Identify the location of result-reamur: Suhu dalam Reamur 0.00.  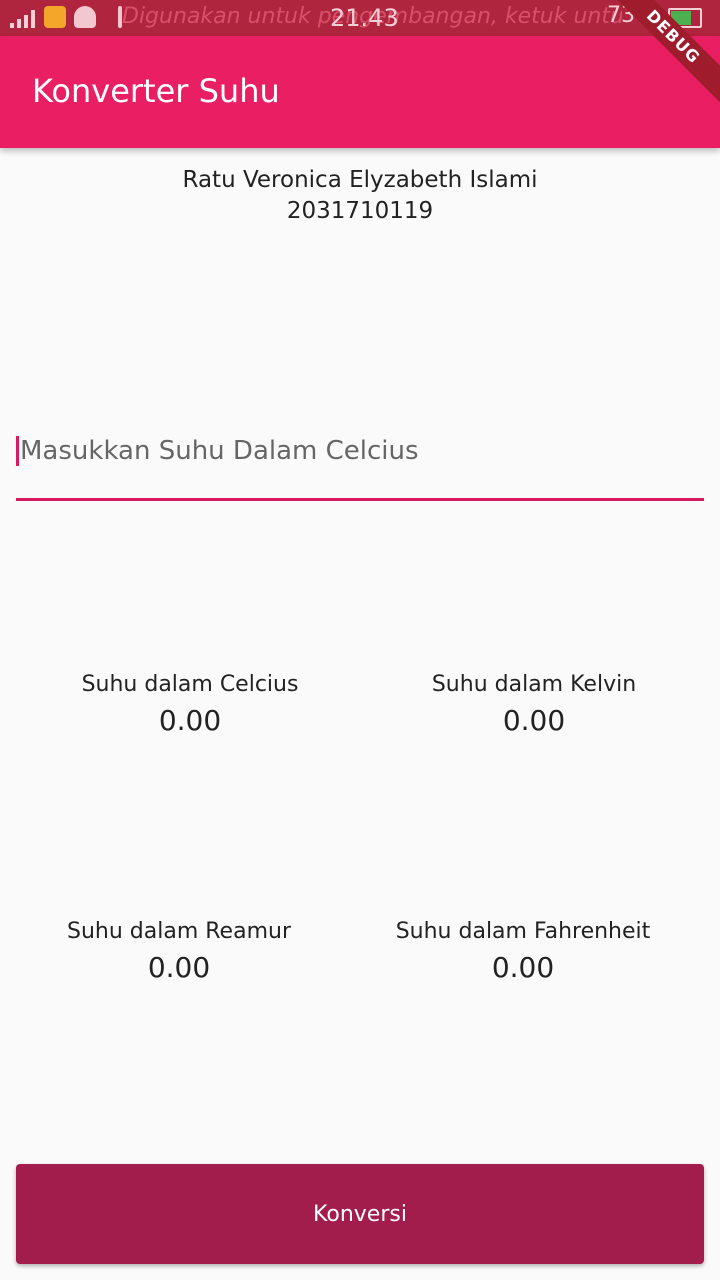
(179, 950).